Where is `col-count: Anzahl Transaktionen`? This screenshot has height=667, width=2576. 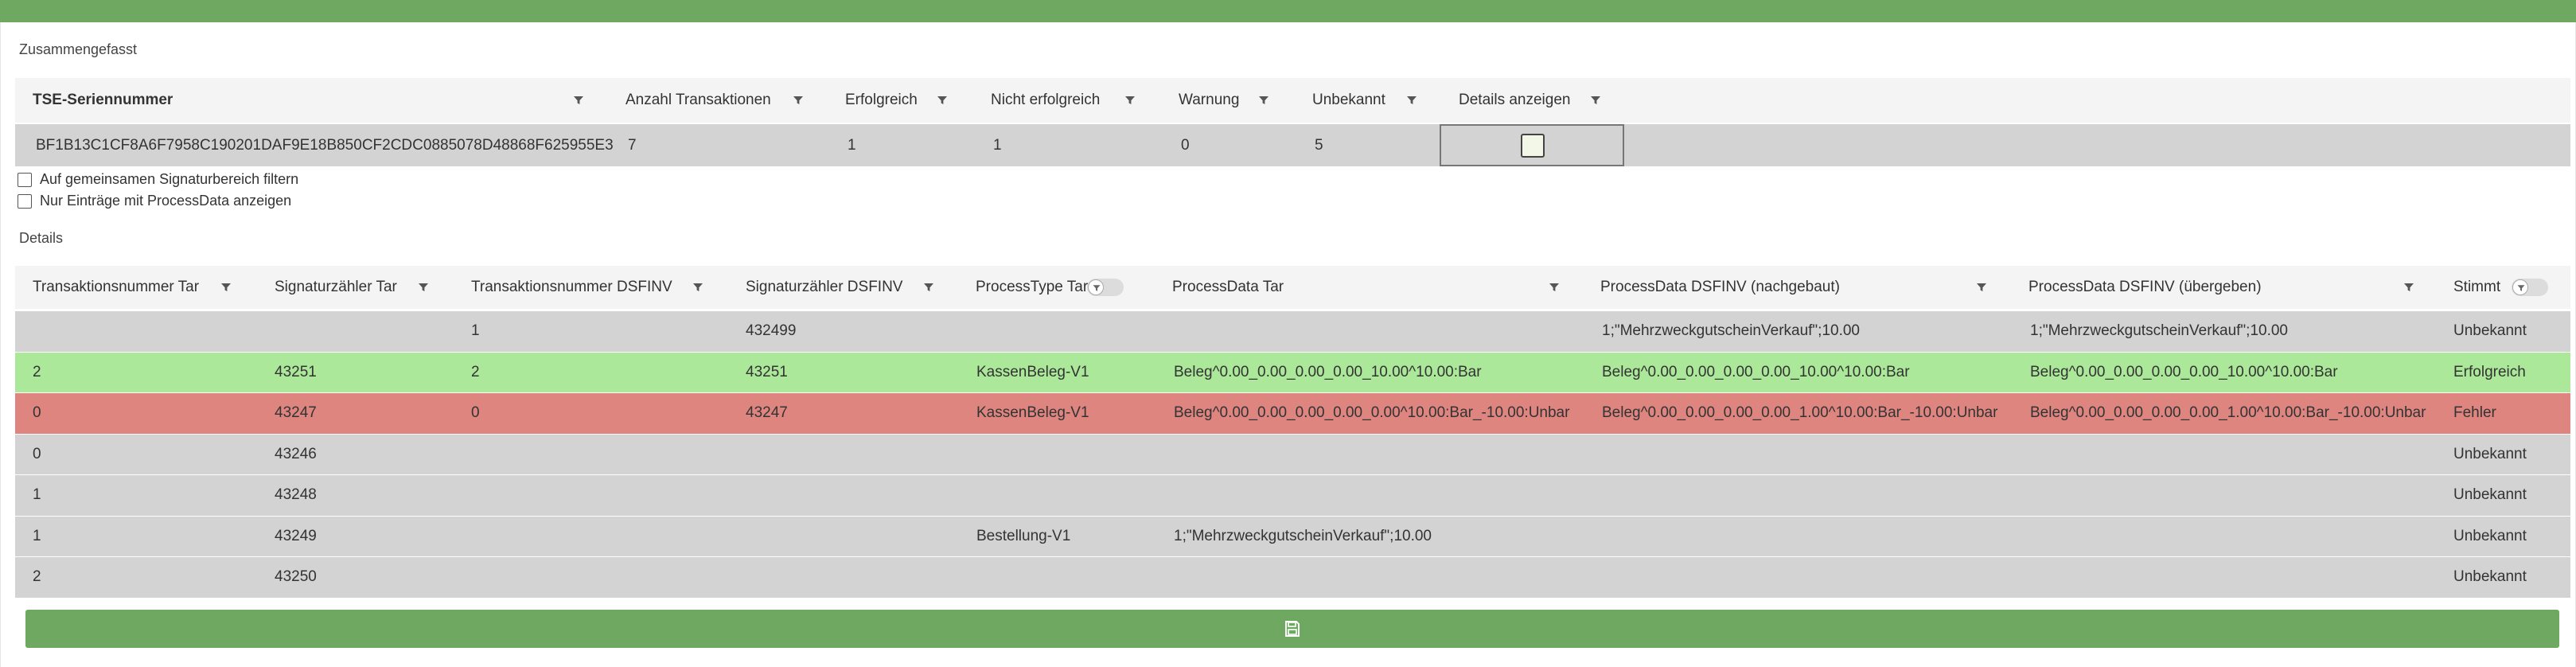 col-count: Anzahl Transaktionen is located at coordinates (698, 101).